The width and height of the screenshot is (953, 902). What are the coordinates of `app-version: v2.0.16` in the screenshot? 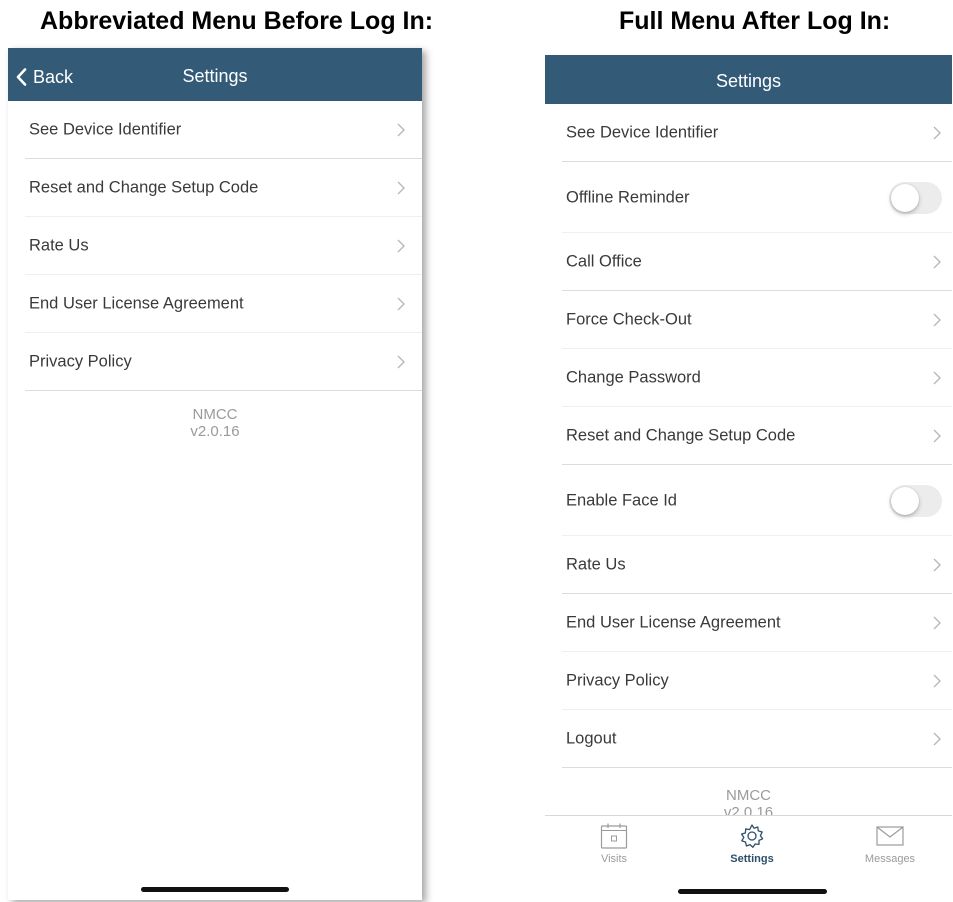 It's located at (215, 431).